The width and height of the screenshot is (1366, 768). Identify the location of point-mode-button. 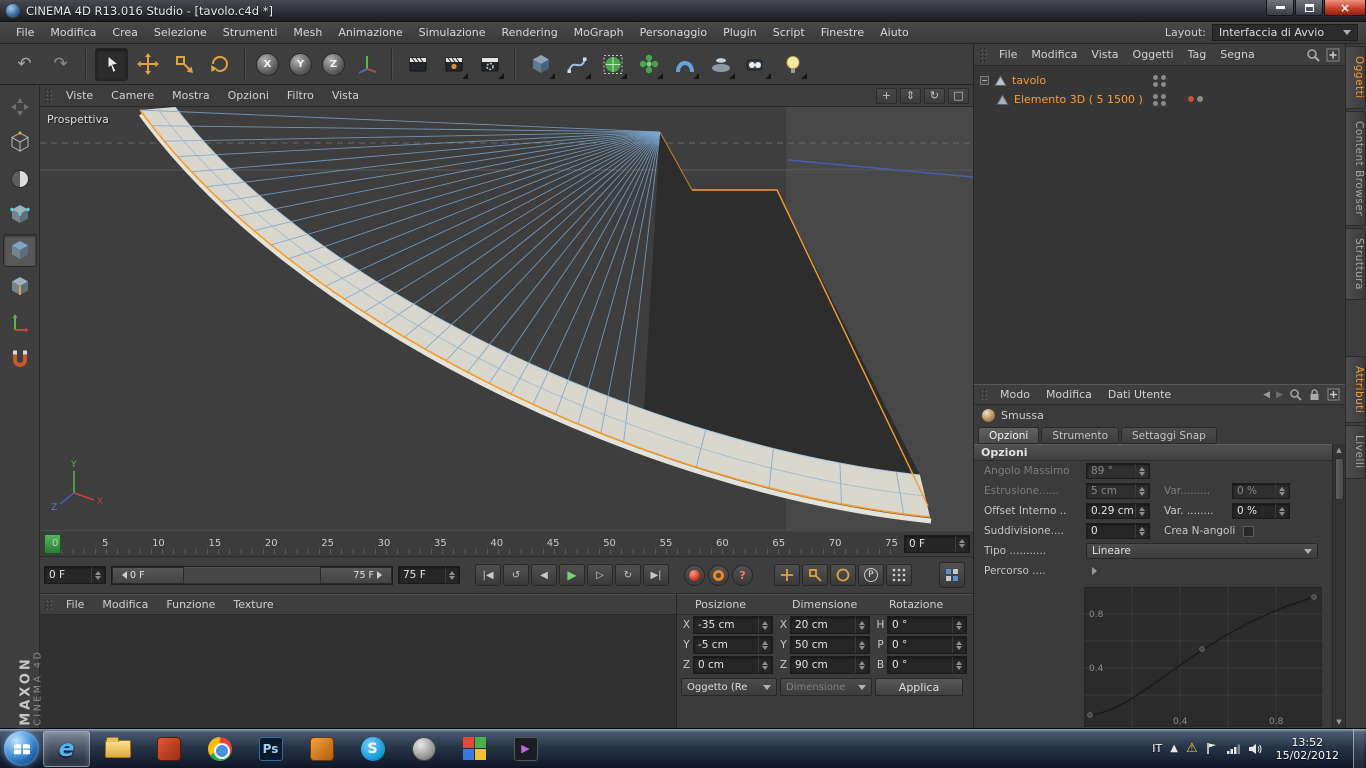
(20, 214).